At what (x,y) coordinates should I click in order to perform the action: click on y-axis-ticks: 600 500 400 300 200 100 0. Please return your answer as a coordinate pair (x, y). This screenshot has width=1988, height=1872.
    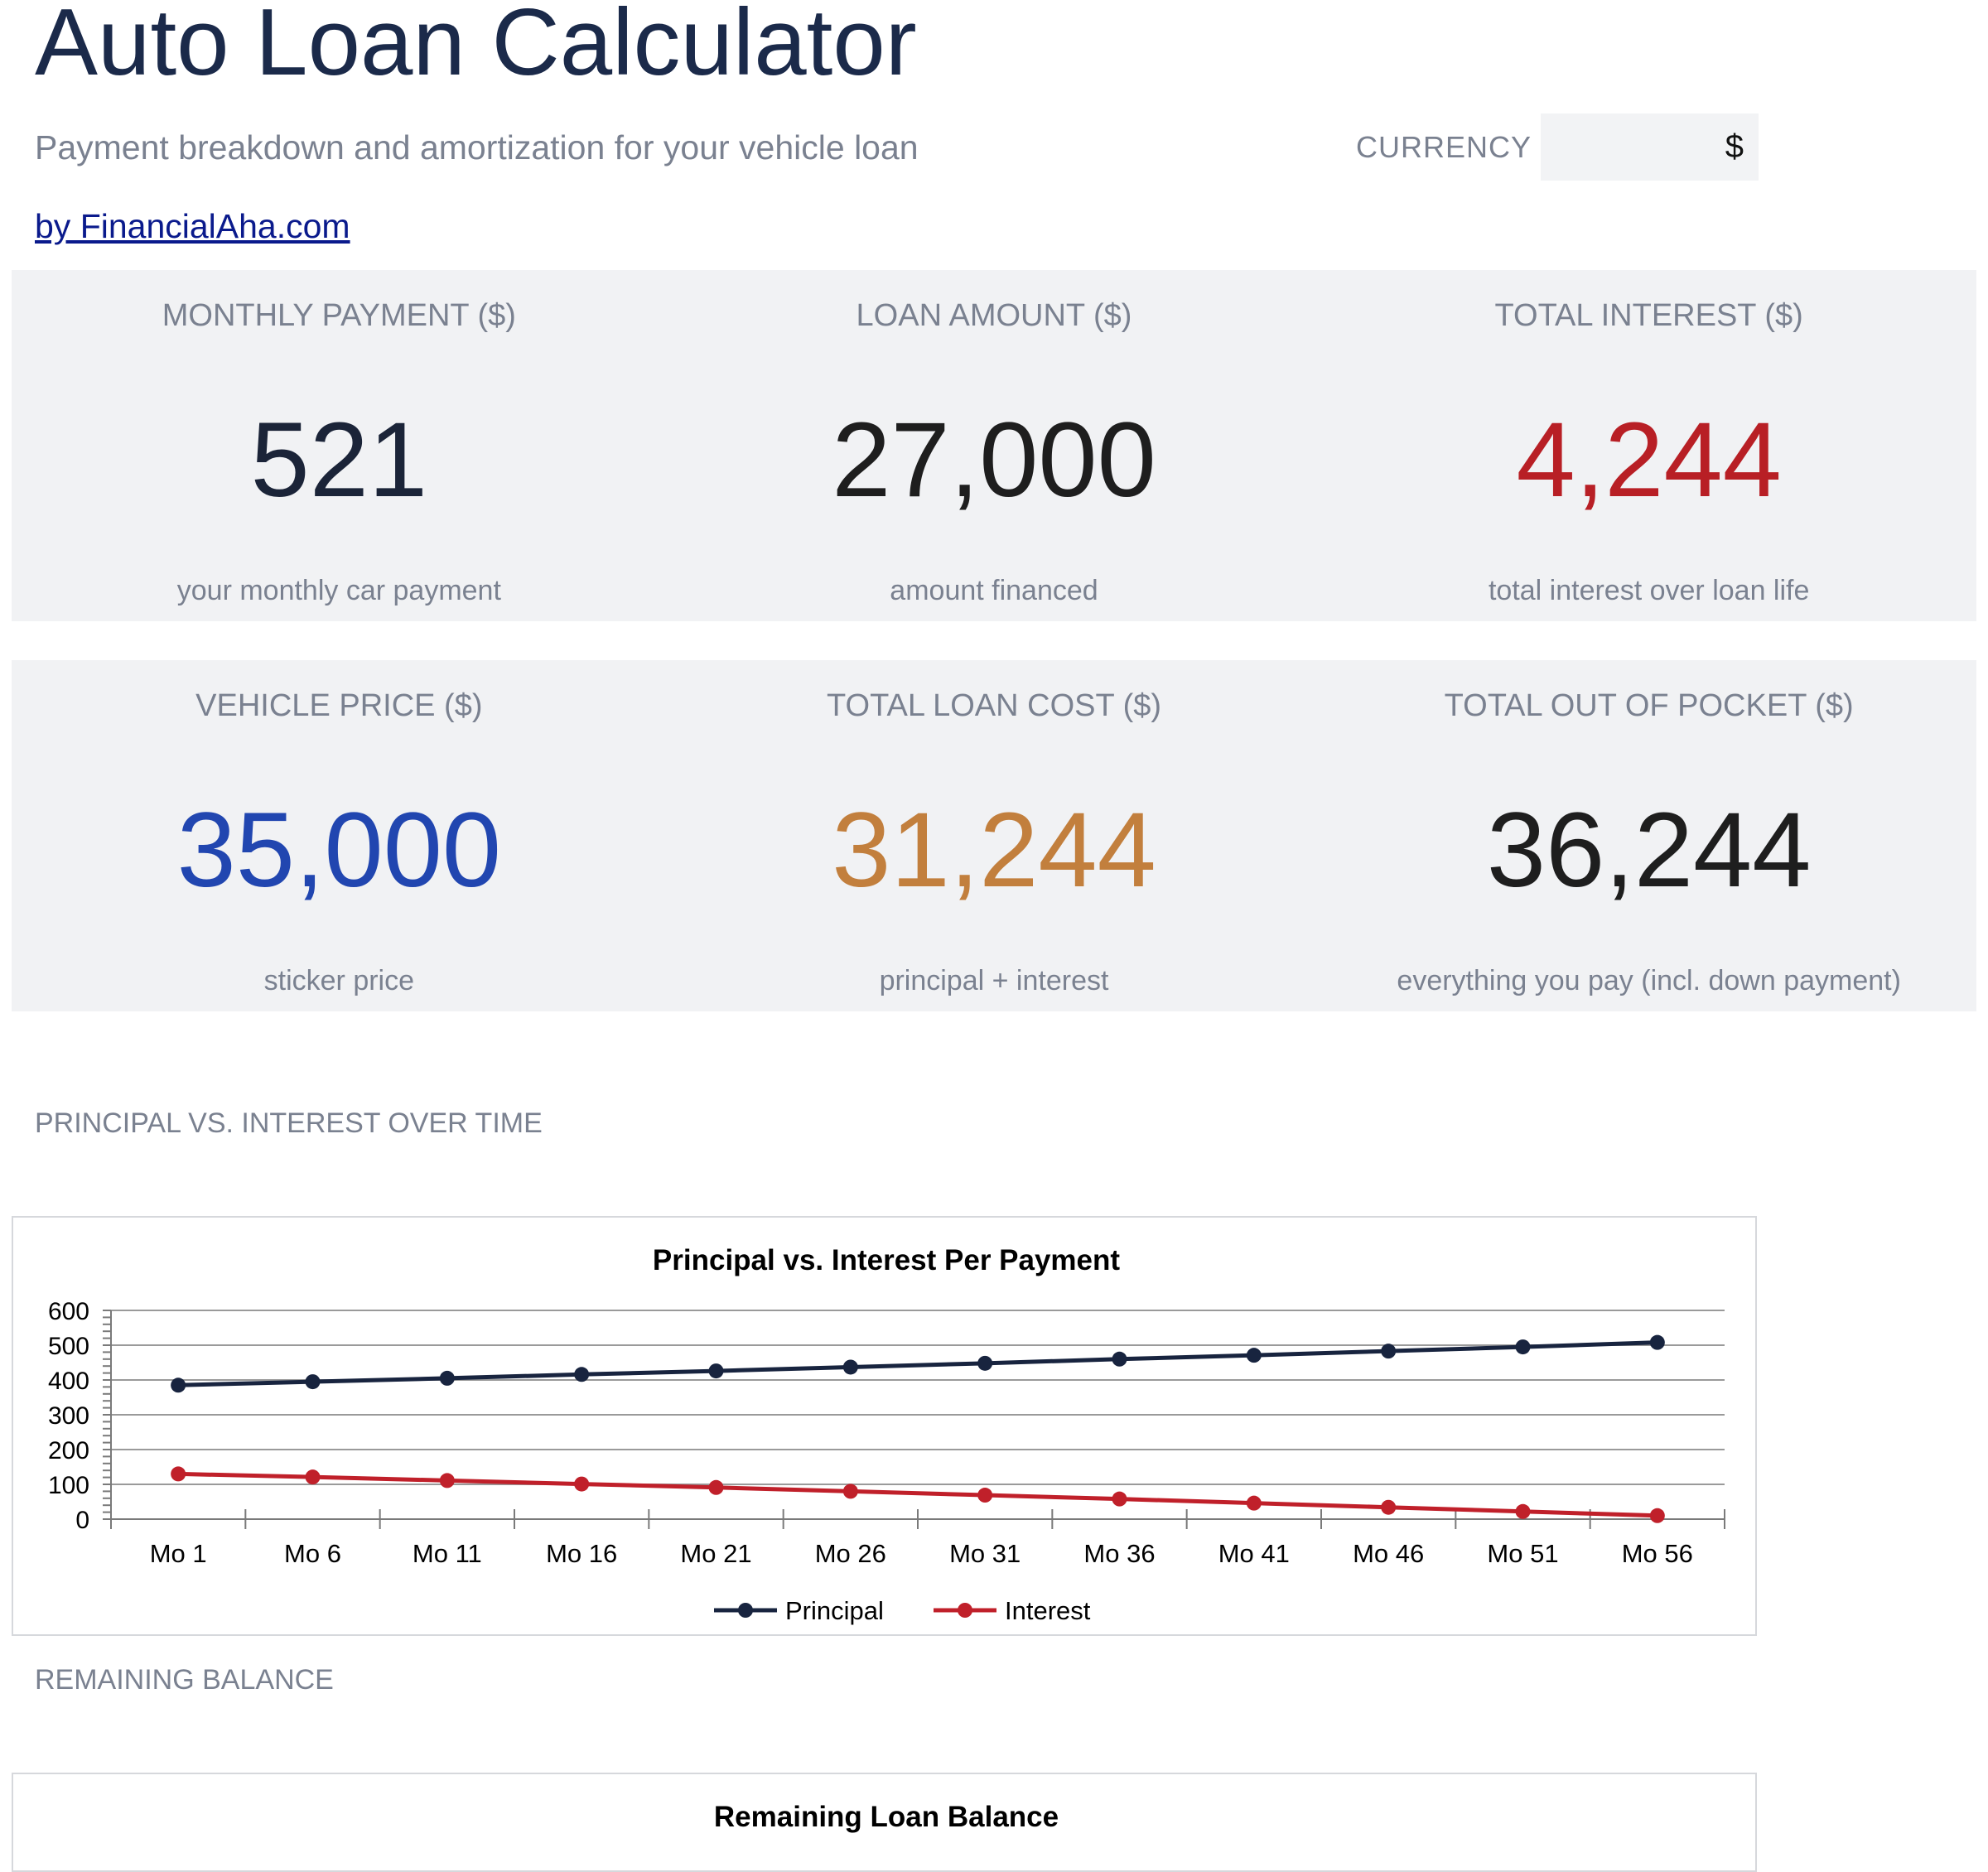
    Looking at the image, I should click on (68, 1416).